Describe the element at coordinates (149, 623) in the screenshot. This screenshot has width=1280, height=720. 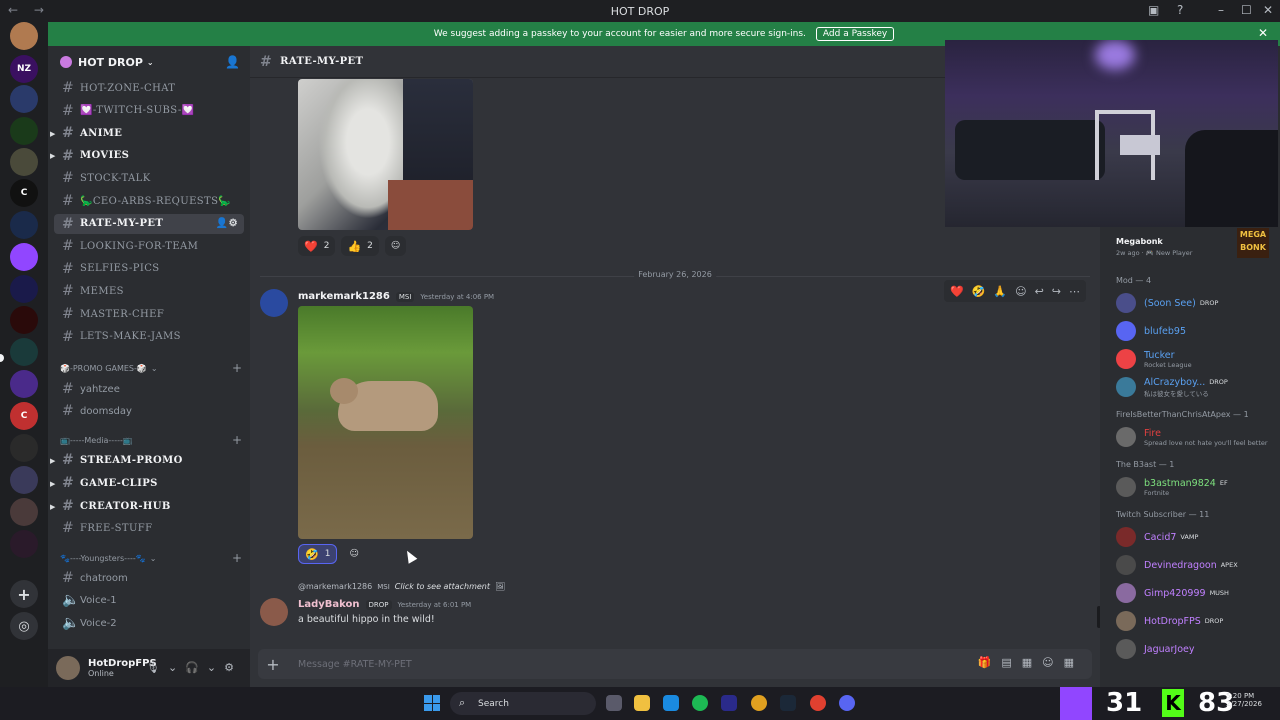
I see `voice-channel-2: 🔈 Voice-2` at that location.